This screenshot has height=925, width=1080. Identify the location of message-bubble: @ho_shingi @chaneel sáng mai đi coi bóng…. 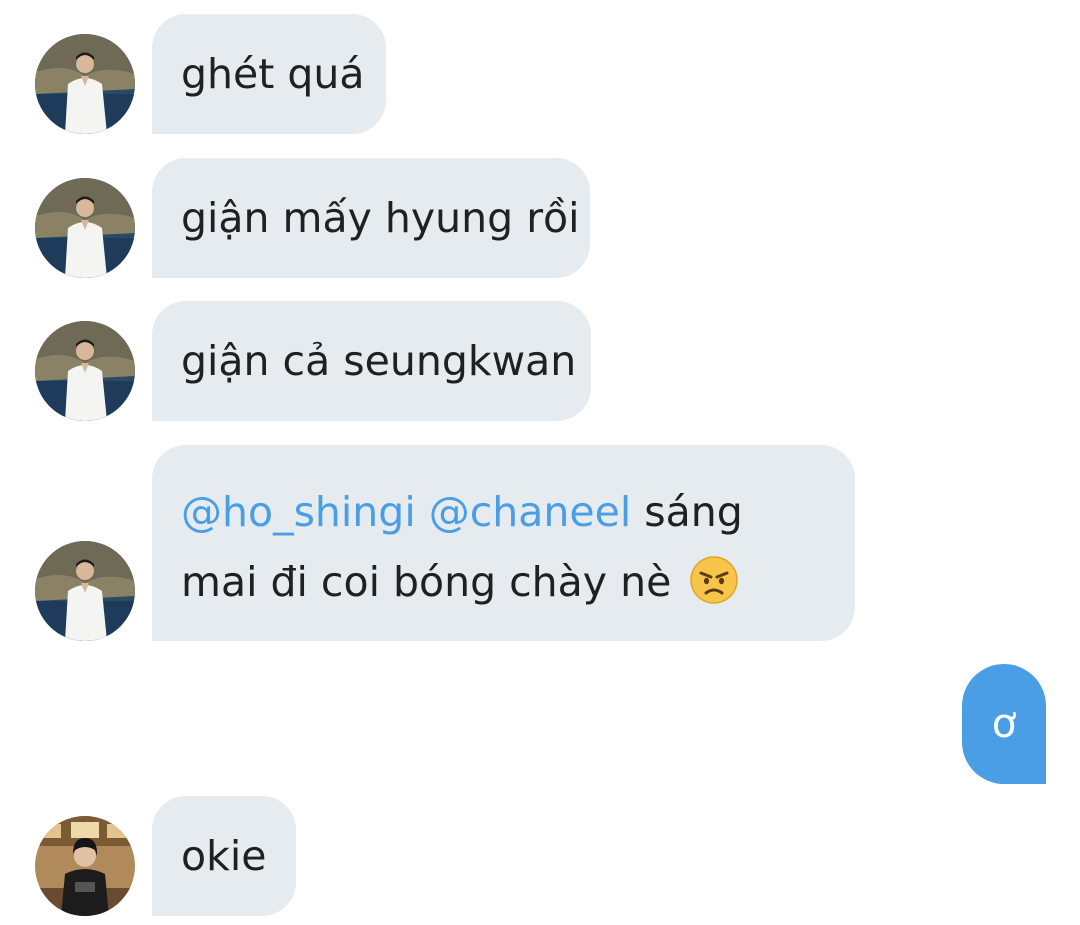
(503, 543).